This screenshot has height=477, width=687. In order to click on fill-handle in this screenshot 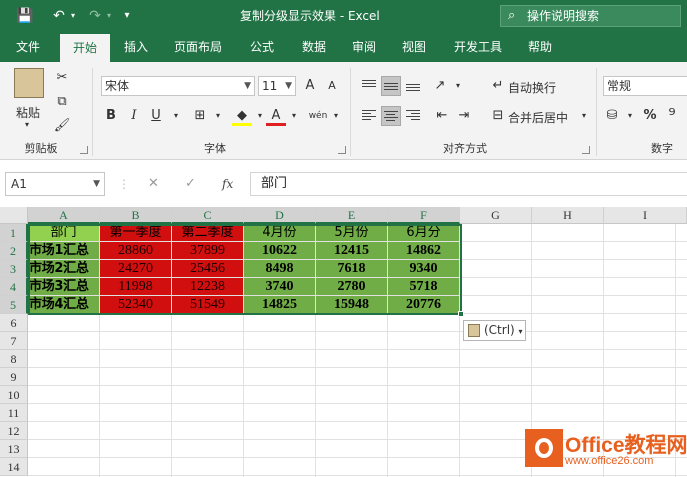, I will do `click(461, 314)`.